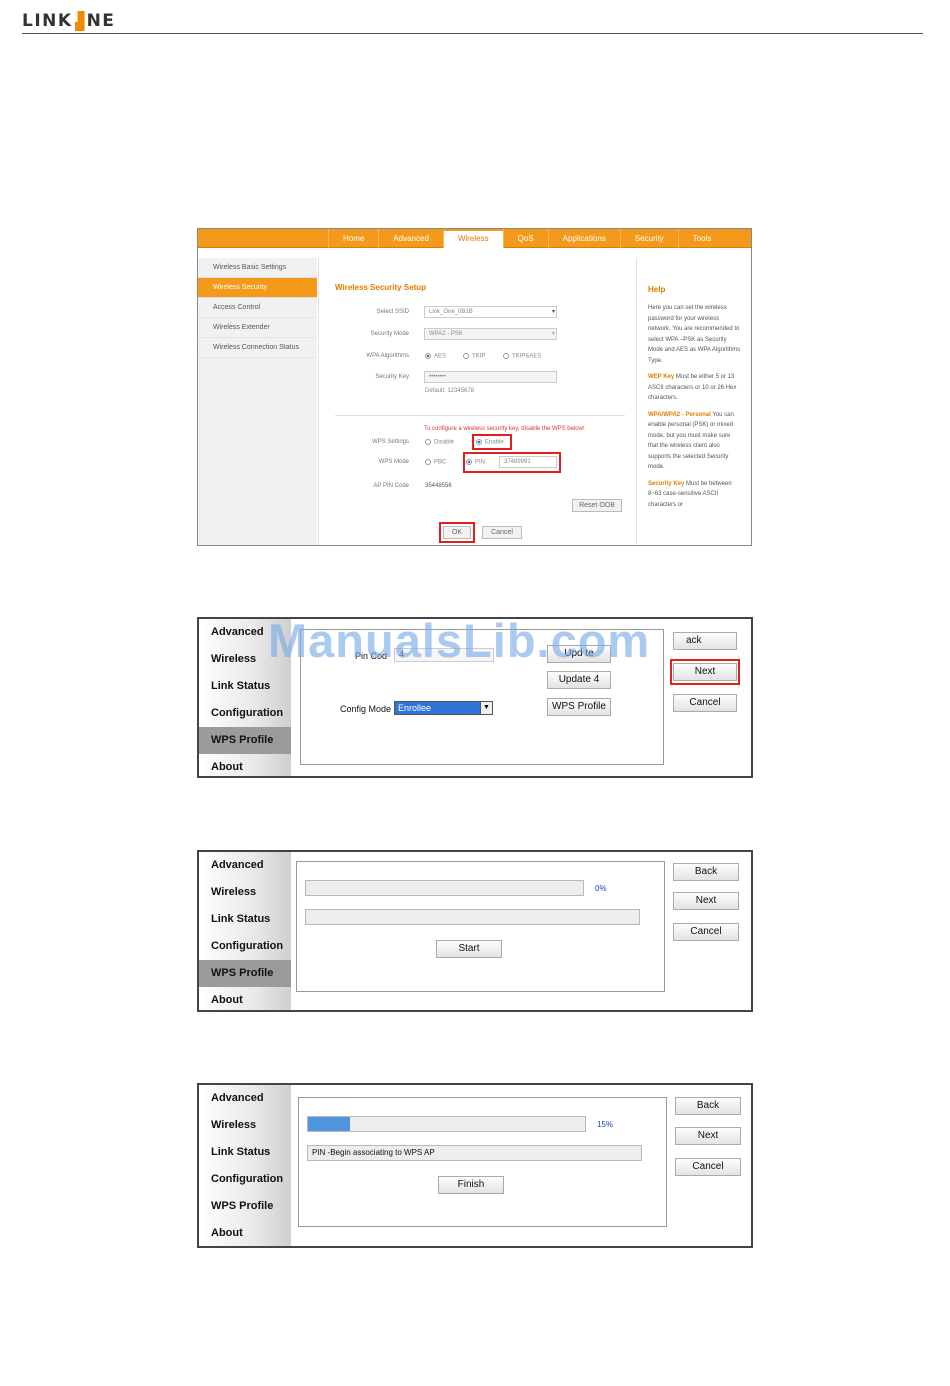 The height and width of the screenshot is (1386, 950). Describe the element at coordinates (492, 442) in the screenshot. I see `highlight-enable` at that location.